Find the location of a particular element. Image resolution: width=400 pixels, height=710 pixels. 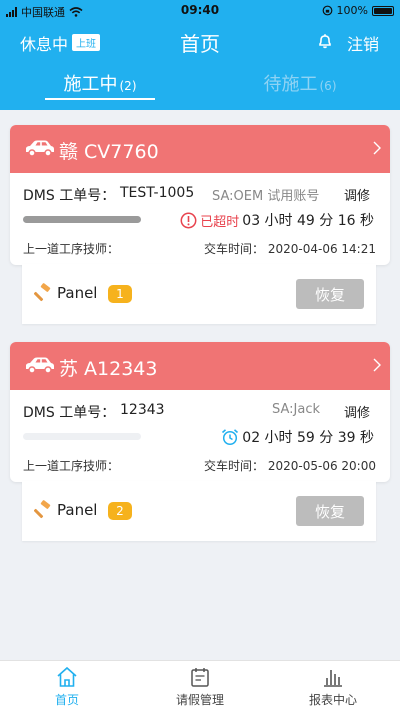

tab-in-progress: 施工中 (2) is located at coordinates (100, 87).